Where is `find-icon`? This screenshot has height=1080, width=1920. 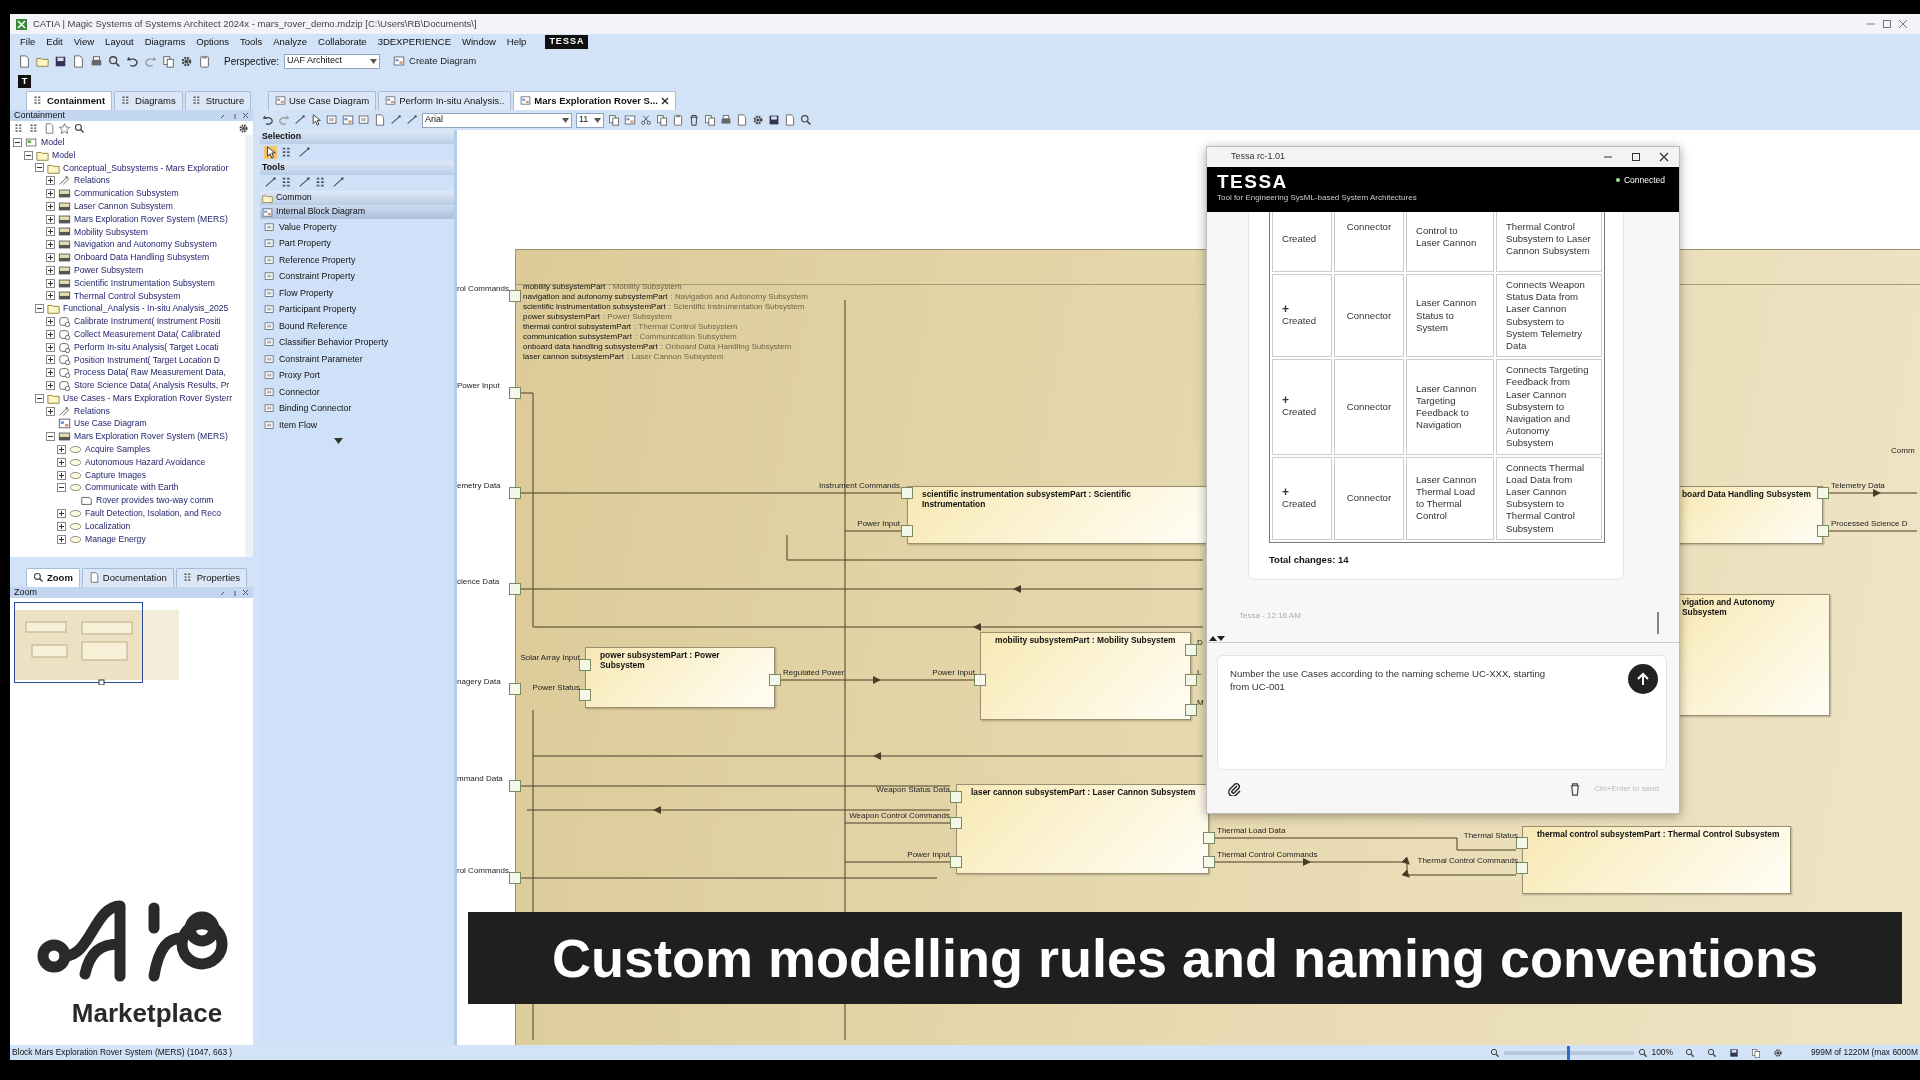
find-icon is located at coordinates (114, 61).